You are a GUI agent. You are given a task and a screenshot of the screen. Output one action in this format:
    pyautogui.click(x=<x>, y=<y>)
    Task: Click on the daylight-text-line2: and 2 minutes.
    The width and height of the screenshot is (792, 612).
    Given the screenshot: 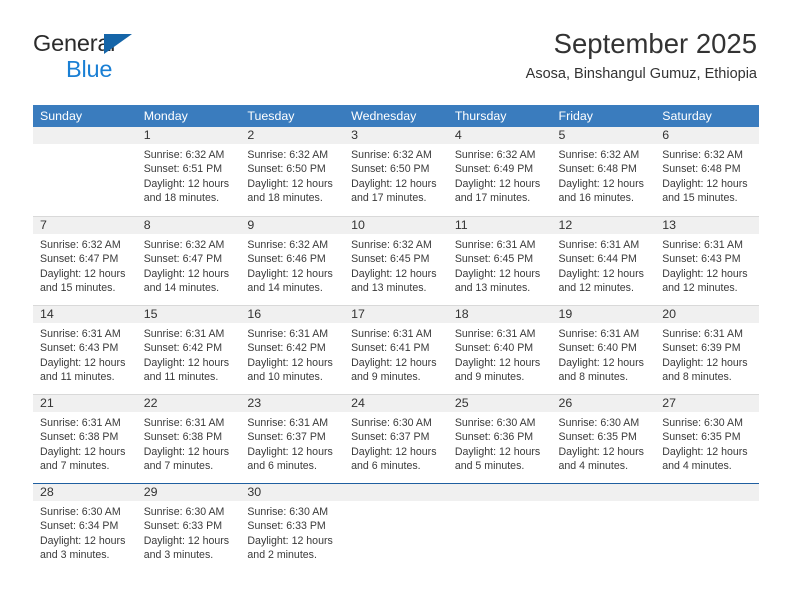 What is the action you would take?
    pyautogui.click(x=282, y=555)
    